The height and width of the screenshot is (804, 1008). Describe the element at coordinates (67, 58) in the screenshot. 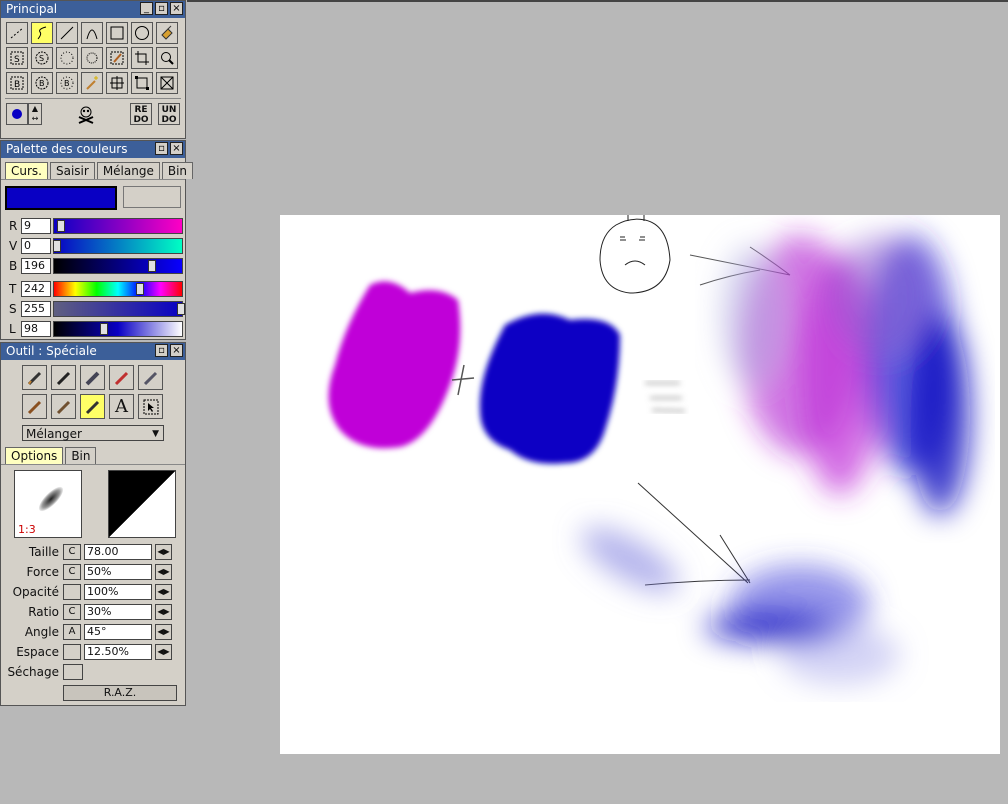

I see `select-poly-icon` at that location.